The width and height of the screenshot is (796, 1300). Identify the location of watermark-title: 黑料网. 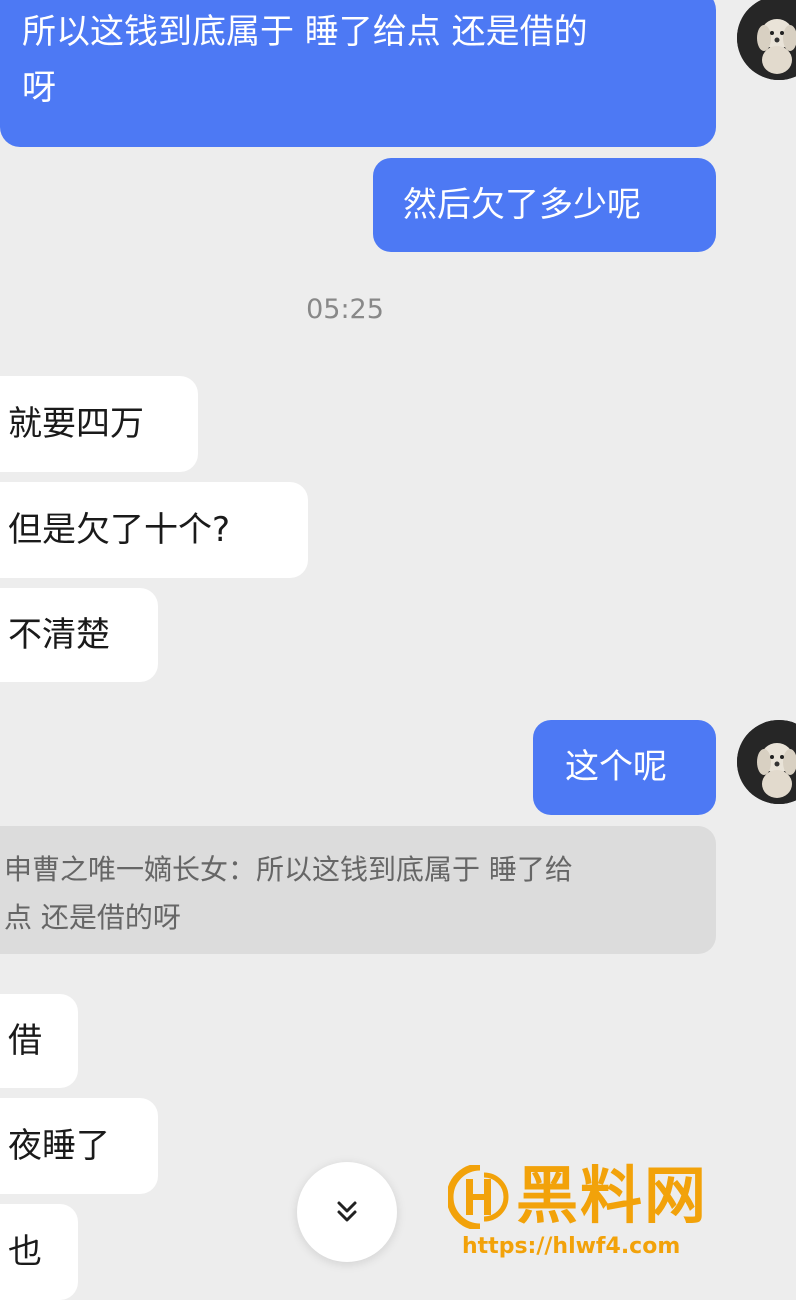
(612, 1195).